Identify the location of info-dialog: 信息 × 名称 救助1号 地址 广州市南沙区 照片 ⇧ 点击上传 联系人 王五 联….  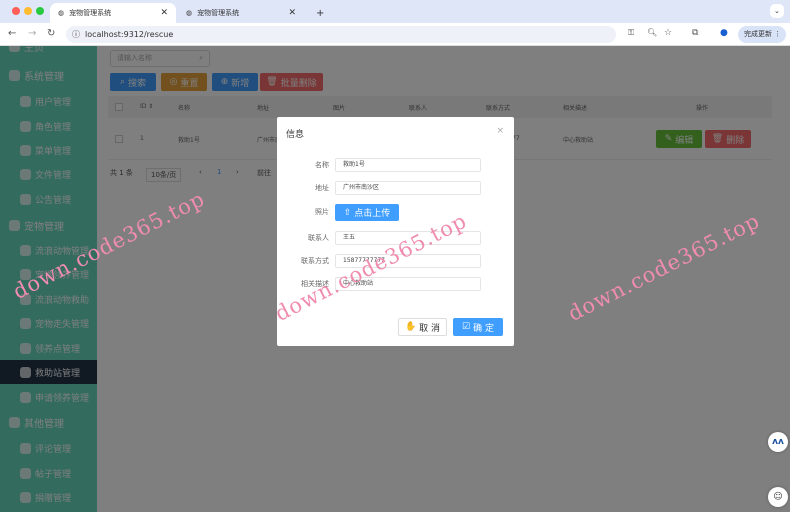
(395, 231).